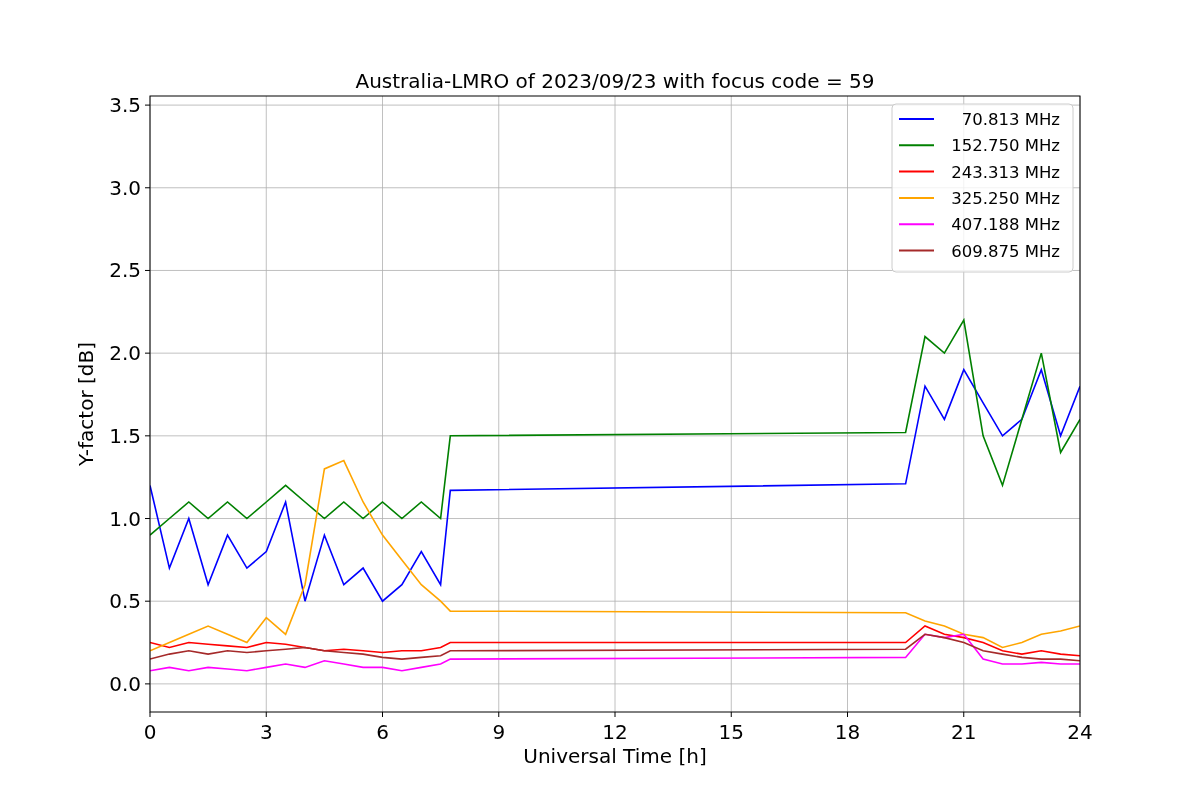 This screenshot has height=800, width=1200. Describe the element at coordinates (150, 732) in the screenshot. I see `x-tick-label: 0` at that location.